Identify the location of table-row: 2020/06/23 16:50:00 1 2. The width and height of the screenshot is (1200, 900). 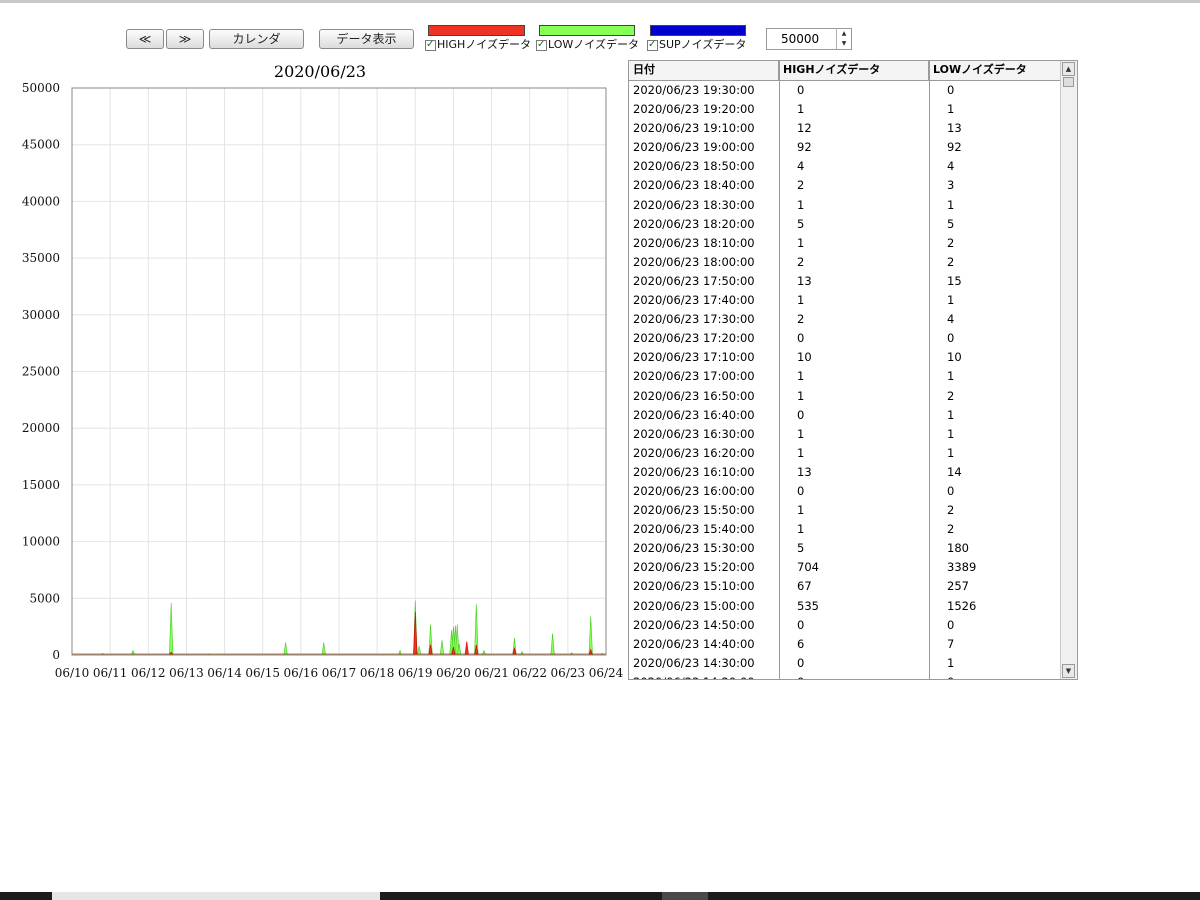
(845, 396).